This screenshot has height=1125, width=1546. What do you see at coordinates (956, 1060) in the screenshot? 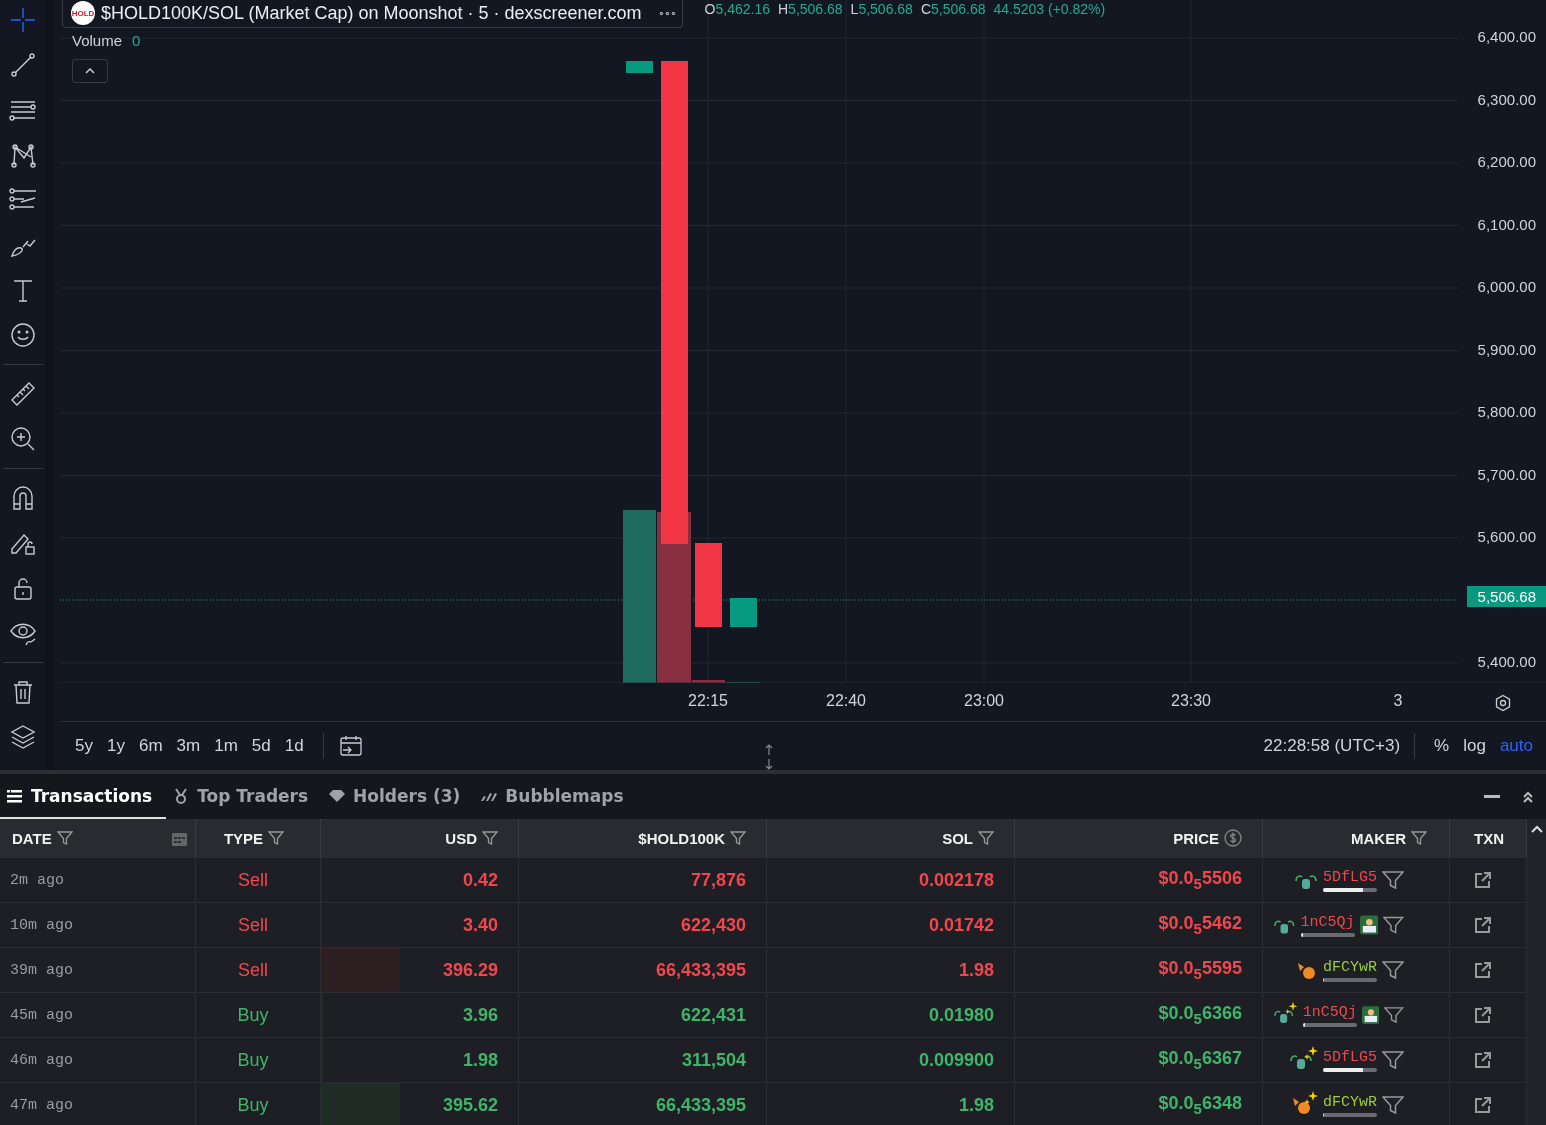
I see `sol-cell: 0.009900` at bounding box center [956, 1060].